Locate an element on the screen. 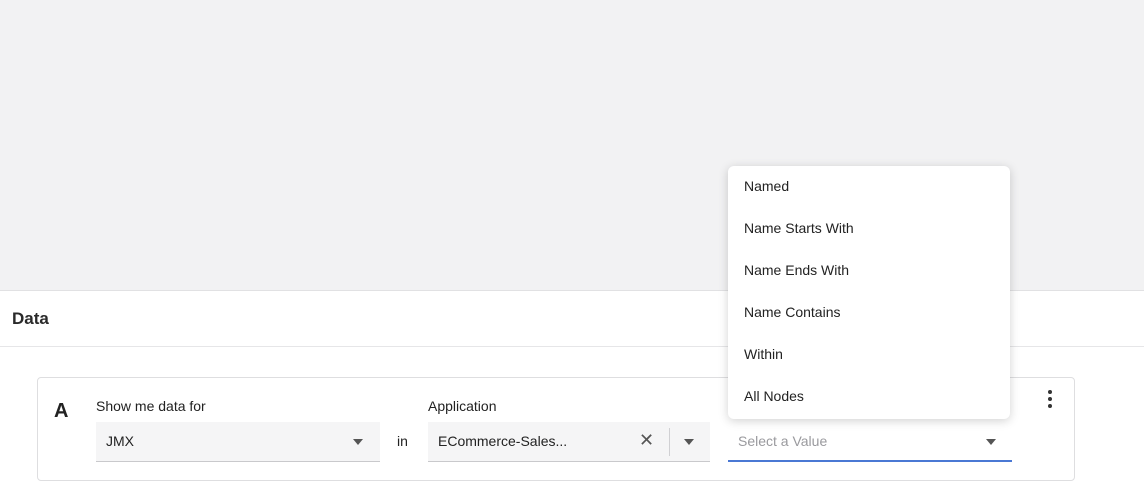  menu-item-named: Named is located at coordinates (869, 193).